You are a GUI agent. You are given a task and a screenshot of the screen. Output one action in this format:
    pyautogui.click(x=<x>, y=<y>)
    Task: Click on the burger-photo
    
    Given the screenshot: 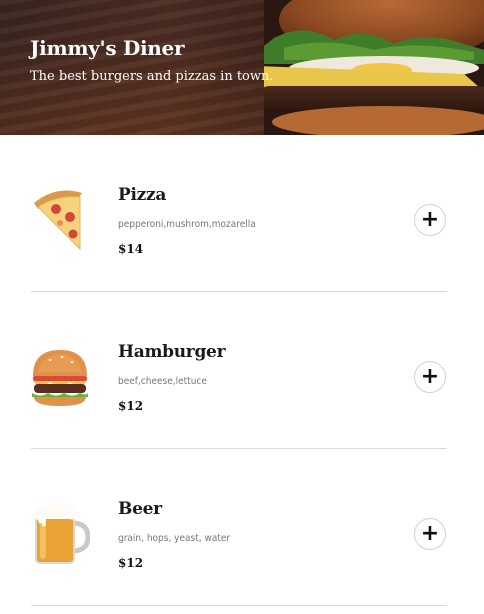 What is the action you would take?
    pyautogui.click(x=374, y=67)
    